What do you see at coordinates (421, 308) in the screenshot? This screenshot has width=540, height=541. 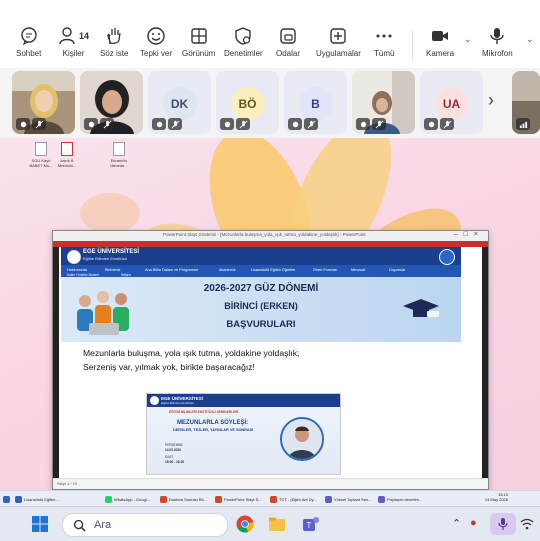 I see `graduation-cap-icon` at bounding box center [421, 308].